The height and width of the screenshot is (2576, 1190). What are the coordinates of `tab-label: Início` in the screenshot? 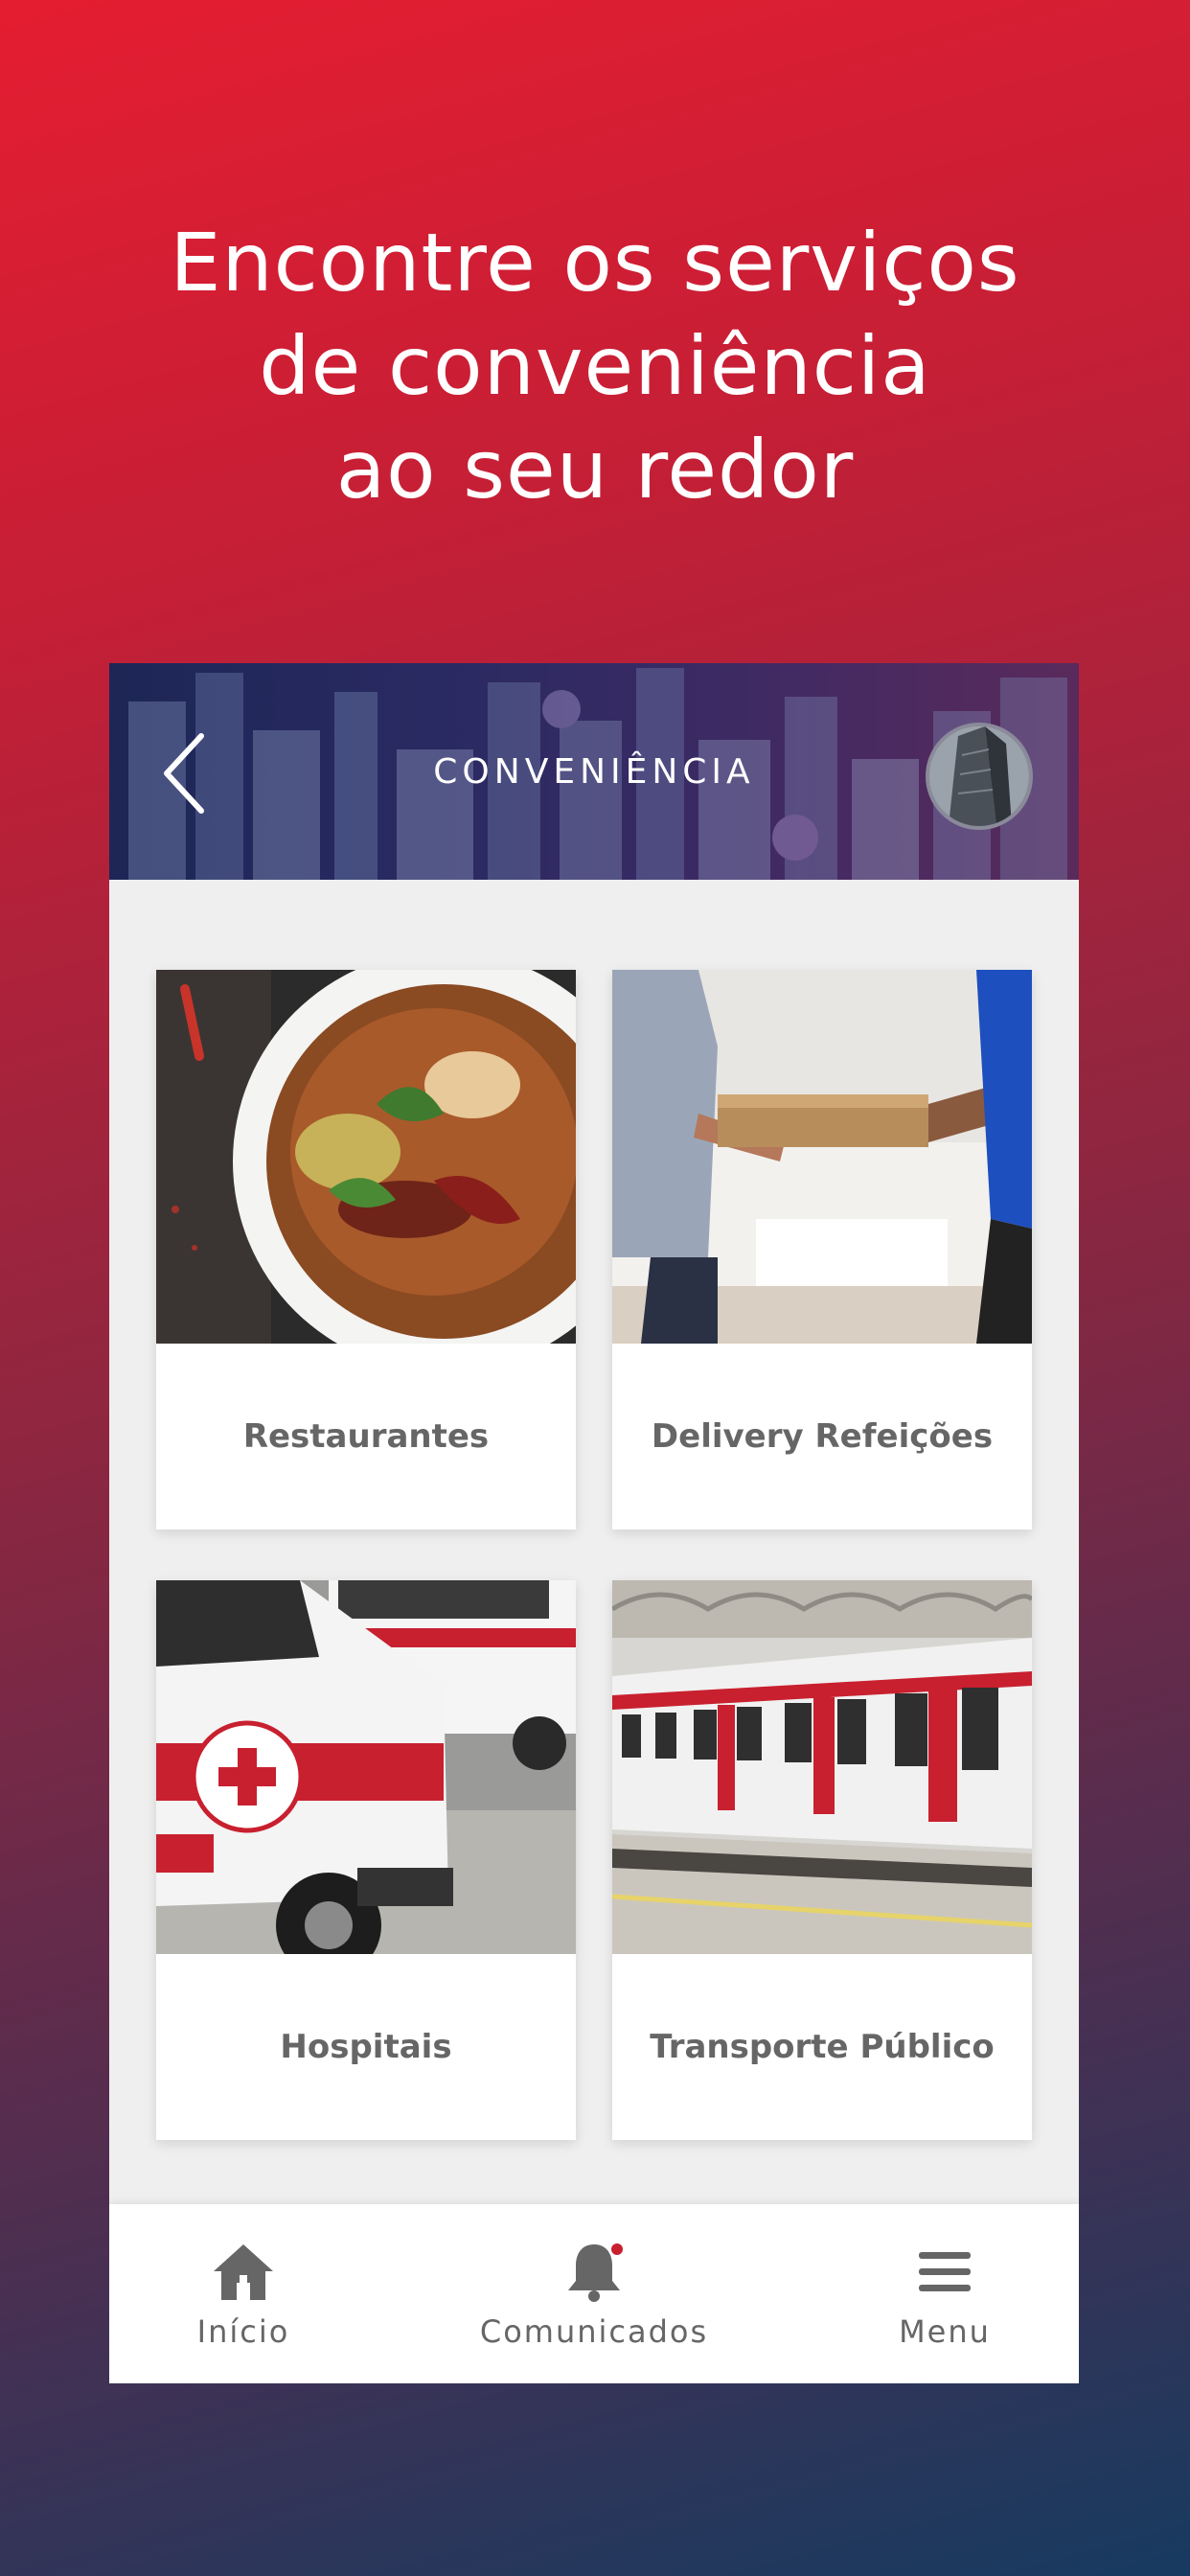 It's located at (243, 2331).